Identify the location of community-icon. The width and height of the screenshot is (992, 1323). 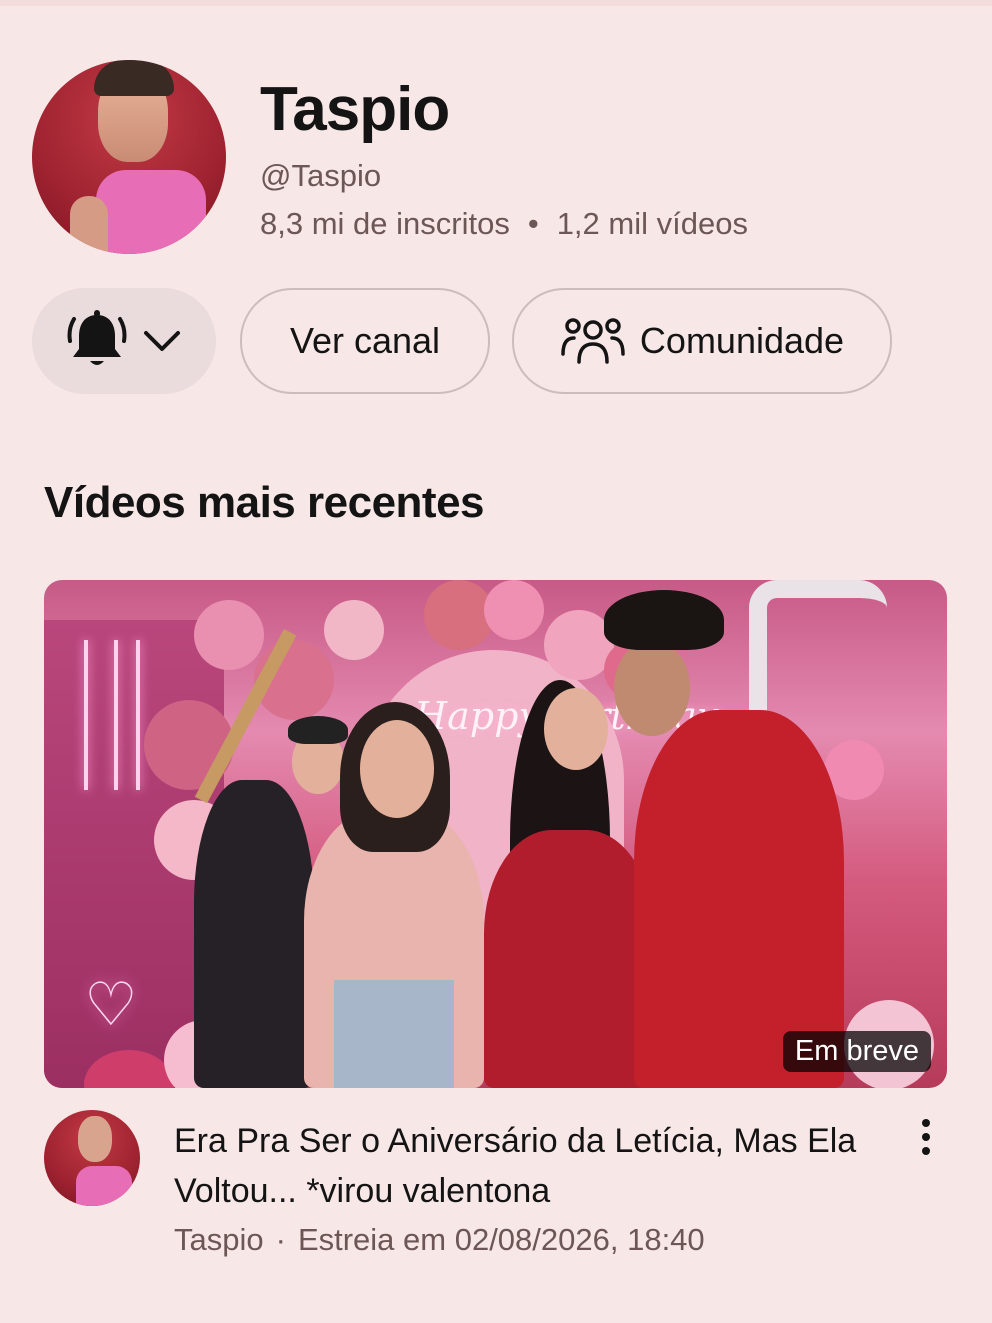
(593, 341).